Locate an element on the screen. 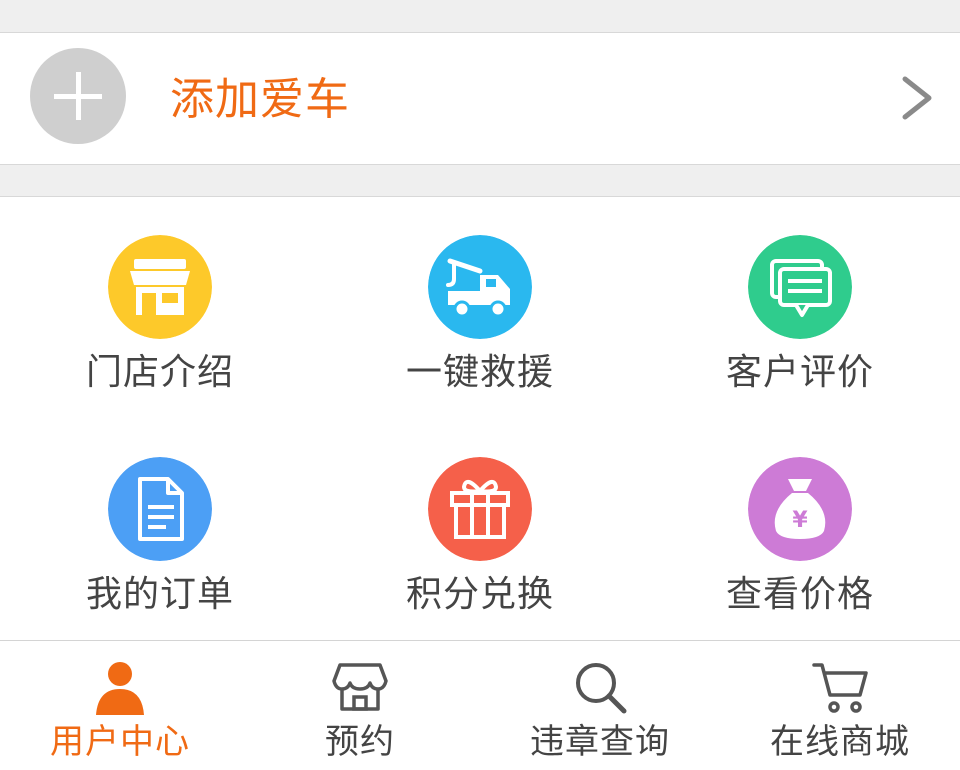 Image resolution: width=960 pixels, height=770 pixels. grid-item-rescue: 一键救援 is located at coordinates (480, 307).